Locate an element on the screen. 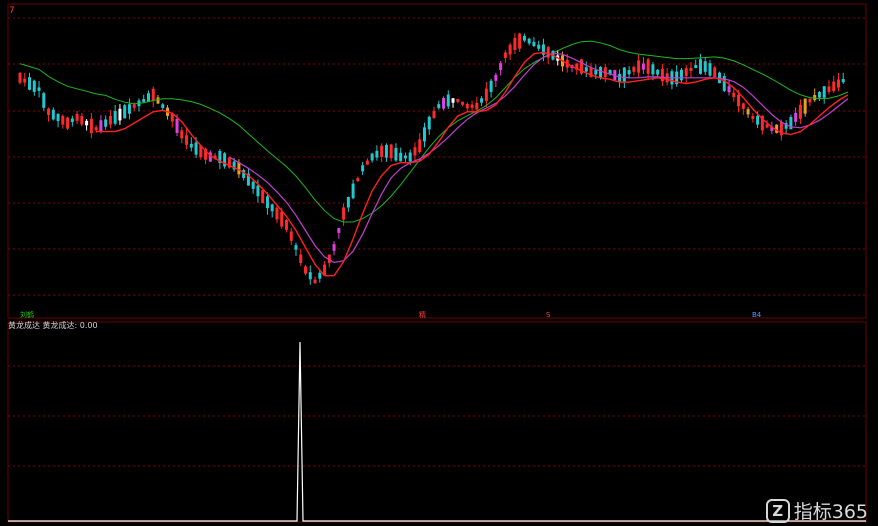 Image resolution: width=878 pixels, height=526 pixels. watermark-text: 指标365 is located at coordinates (830, 512).